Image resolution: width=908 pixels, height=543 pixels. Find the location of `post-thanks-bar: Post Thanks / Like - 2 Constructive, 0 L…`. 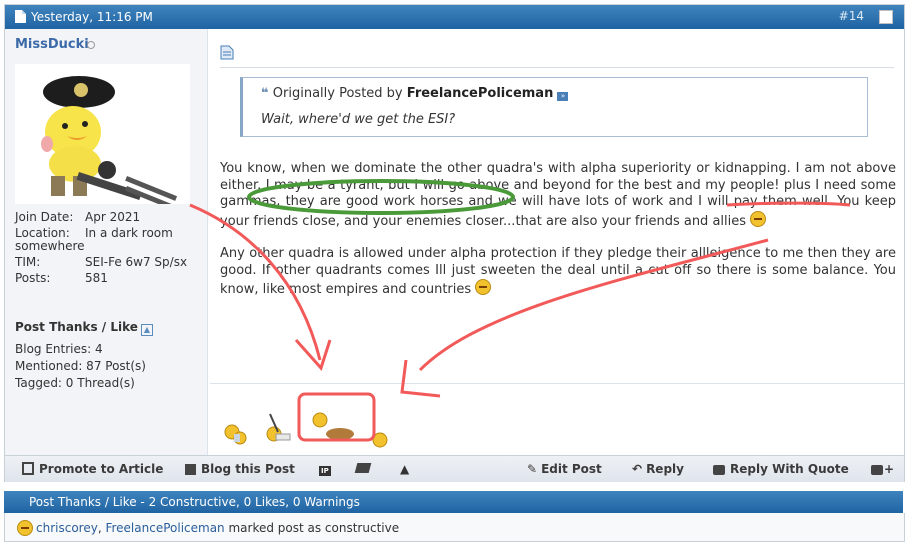

post-thanks-bar: Post Thanks / Like - 2 Constructive, 0 L… is located at coordinates (453, 502).